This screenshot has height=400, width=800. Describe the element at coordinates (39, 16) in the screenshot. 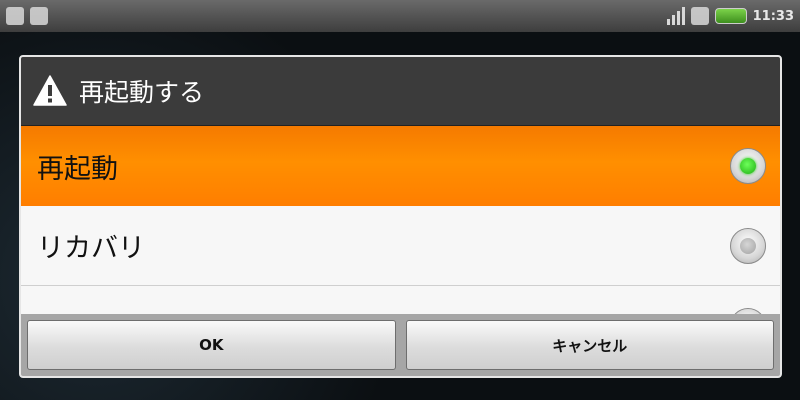

I see `notification-icon` at that location.